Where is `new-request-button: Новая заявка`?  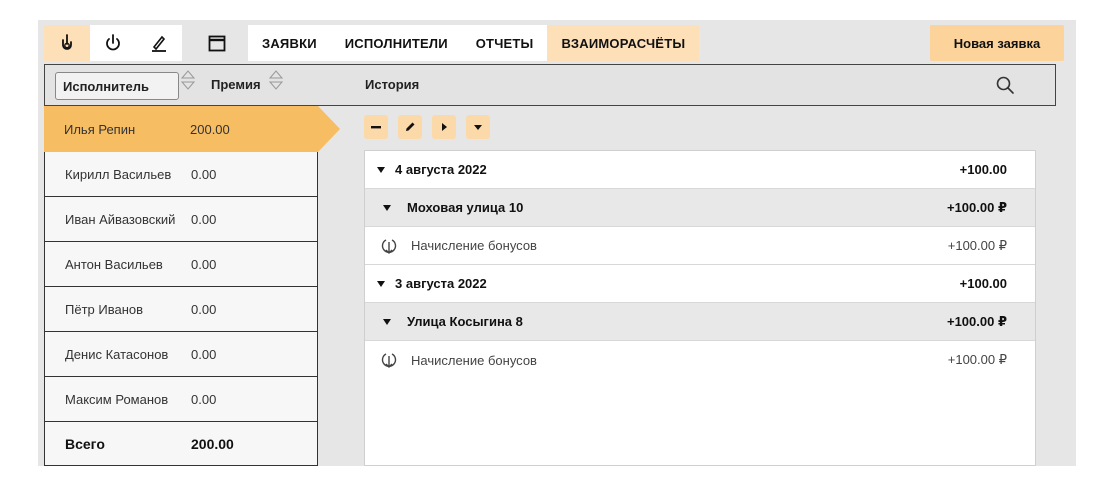 new-request-button: Новая заявка is located at coordinates (997, 43).